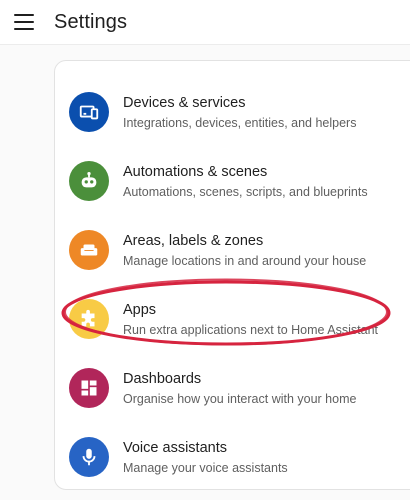 This screenshot has height=500, width=410. What do you see at coordinates (184, 103) in the screenshot?
I see `settings-item-label: Devices & services` at bounding box center [184, 103].